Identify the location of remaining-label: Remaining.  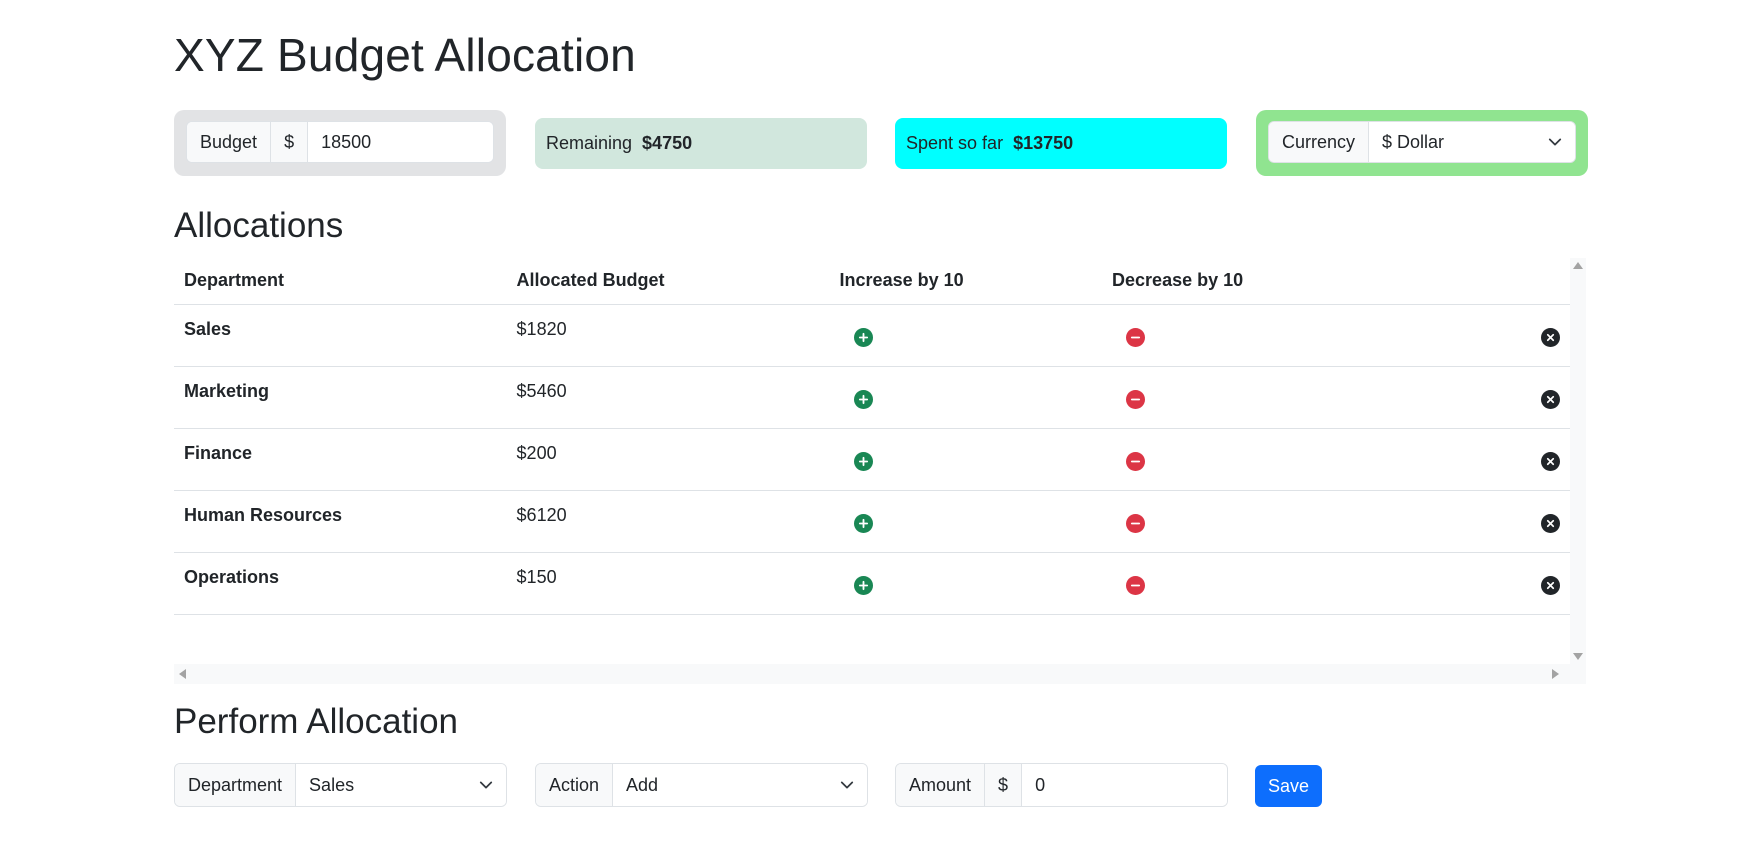
(589, 143).